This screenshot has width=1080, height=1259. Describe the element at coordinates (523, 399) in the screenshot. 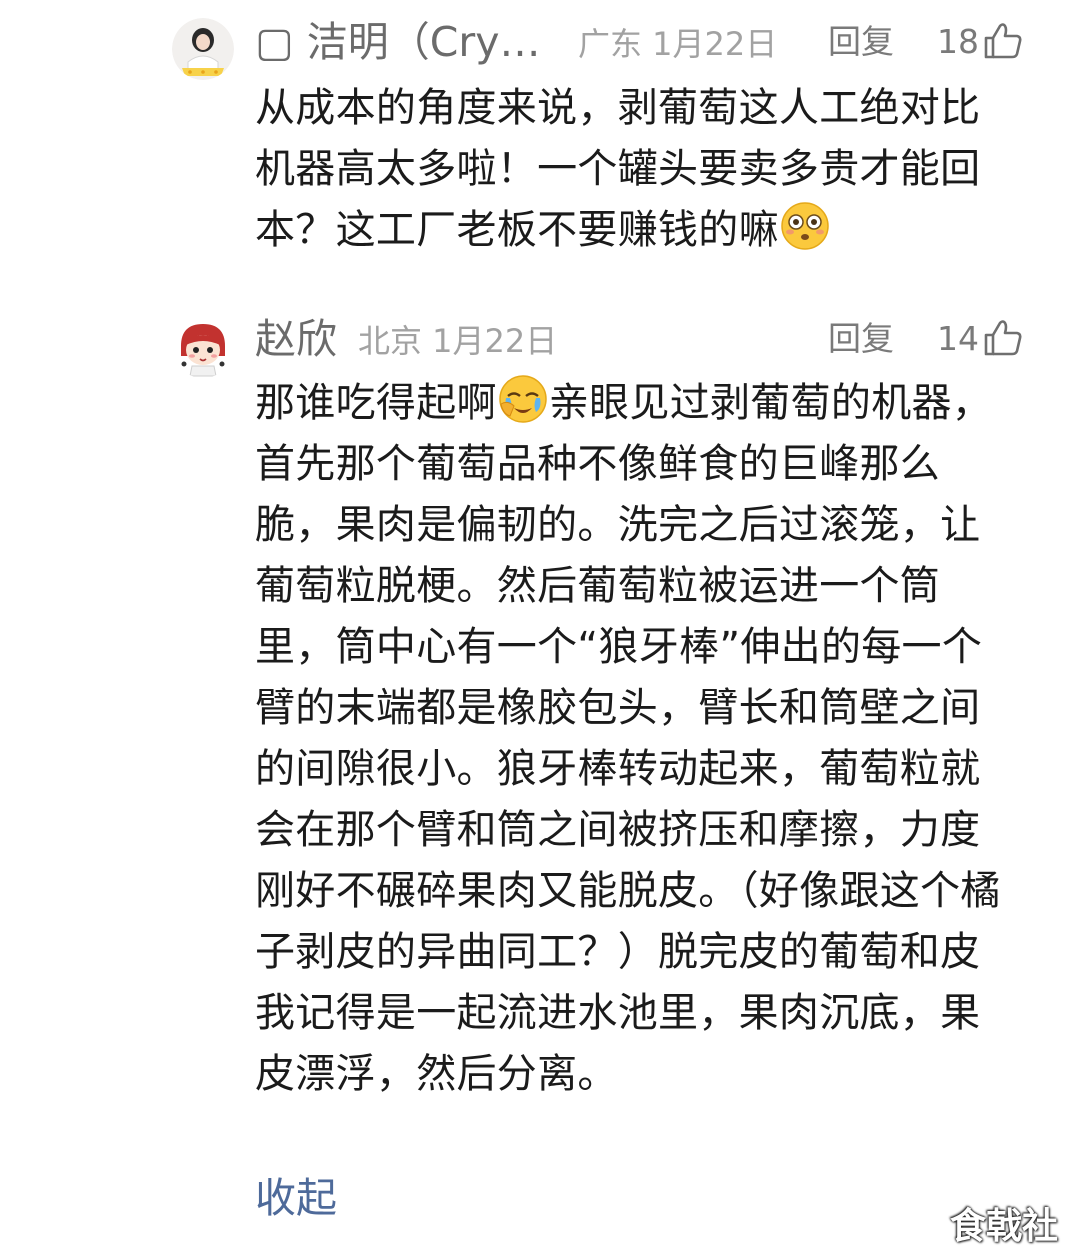

I see `crying-face-emoji` at that location.